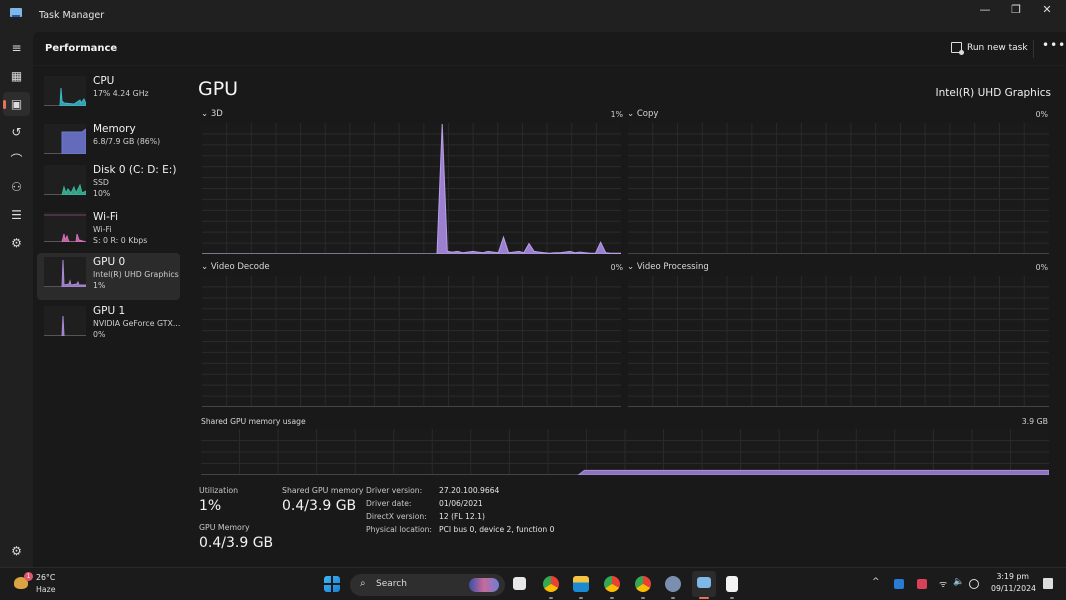 The image size is (1066, 600). What do you see at coordinates (643, 584) in the screenshot?
I see `chrome-profile-3-icon` at bounding box center [643, 584].